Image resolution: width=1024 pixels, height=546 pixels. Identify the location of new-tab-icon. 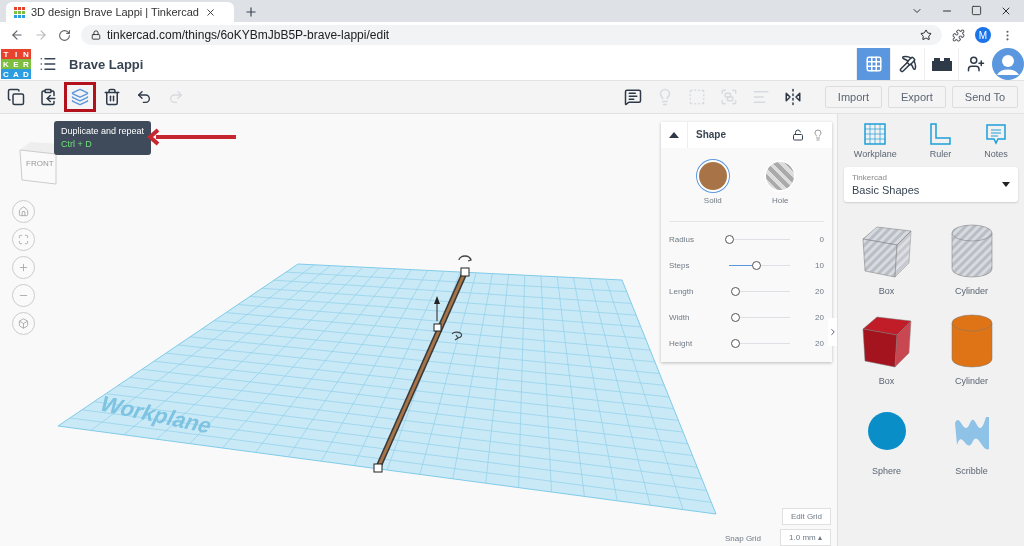
(251, 12).